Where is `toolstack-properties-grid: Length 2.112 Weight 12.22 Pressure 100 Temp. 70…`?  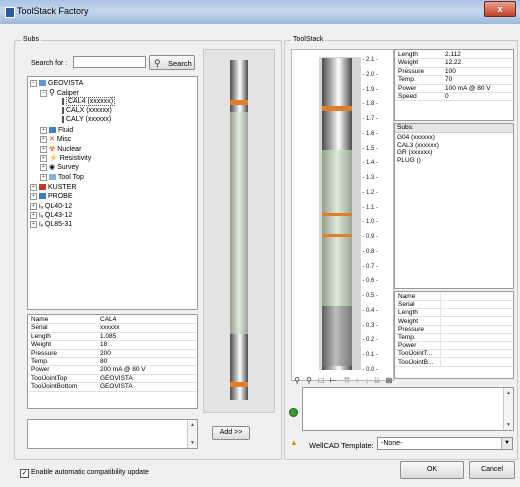
toolstack-properties-grid: Length 2.112 Weight 12.22 Pressure 100 Temp. 70… is located at coordinates (454, 85).